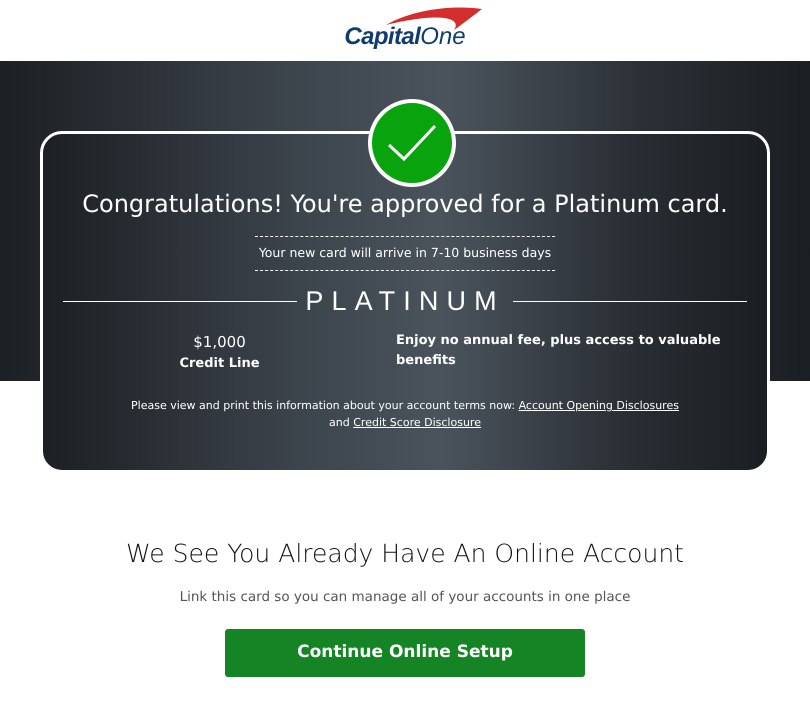  What do you see at coordinates (405, 301) in the screenshot?
I see `card-name: PLATINUM` at bounding box center [405, 301].